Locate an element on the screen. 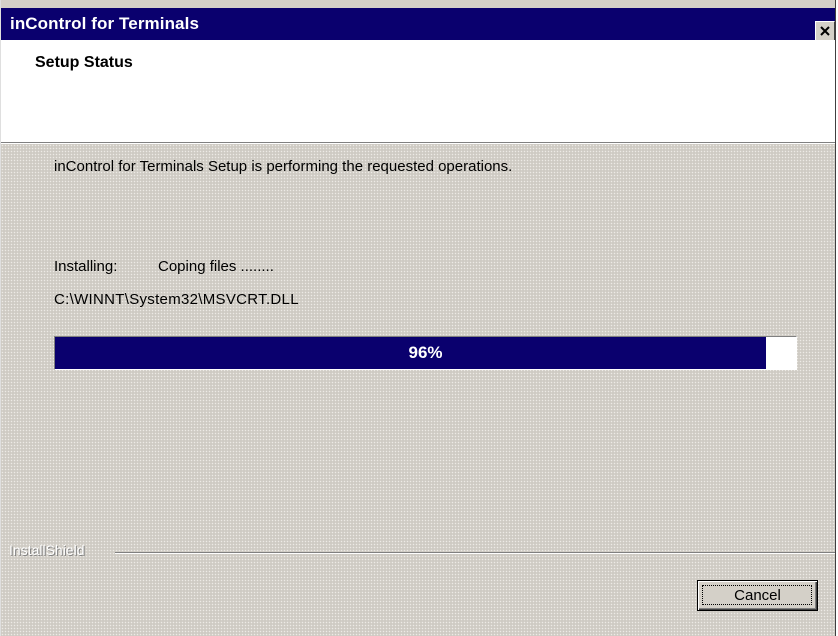 This screenshot has width=838, height=636. page-title: Setup Status is located at coordinates (84, 62).